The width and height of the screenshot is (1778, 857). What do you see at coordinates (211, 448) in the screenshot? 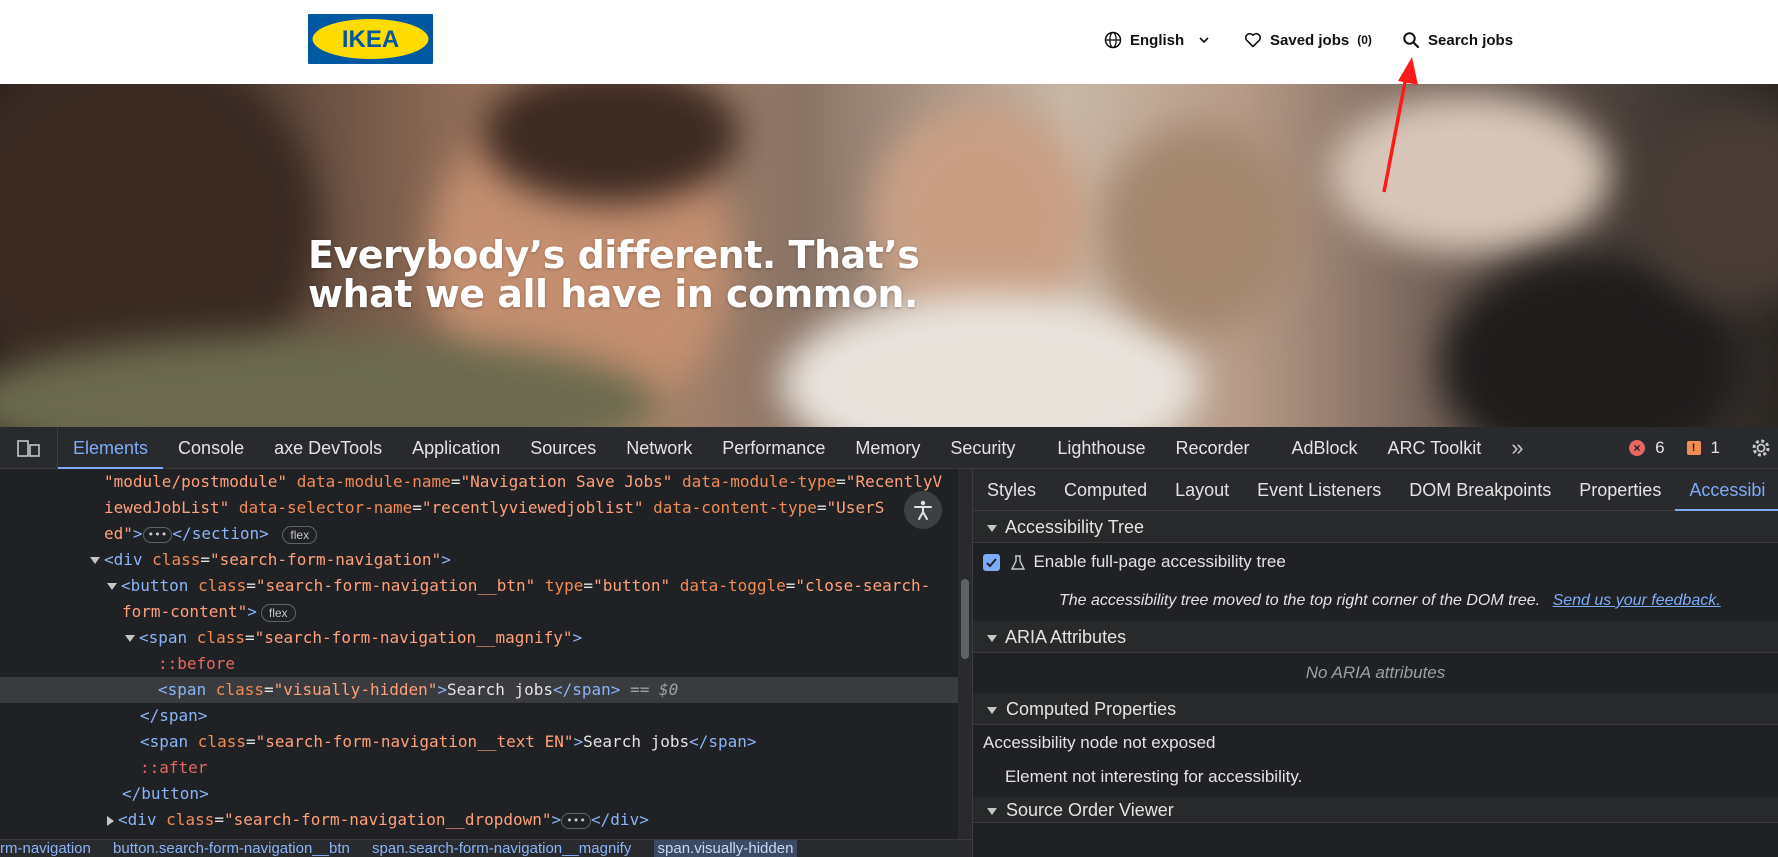
I see `tab-console: Console` at bounding box center [211, 448].